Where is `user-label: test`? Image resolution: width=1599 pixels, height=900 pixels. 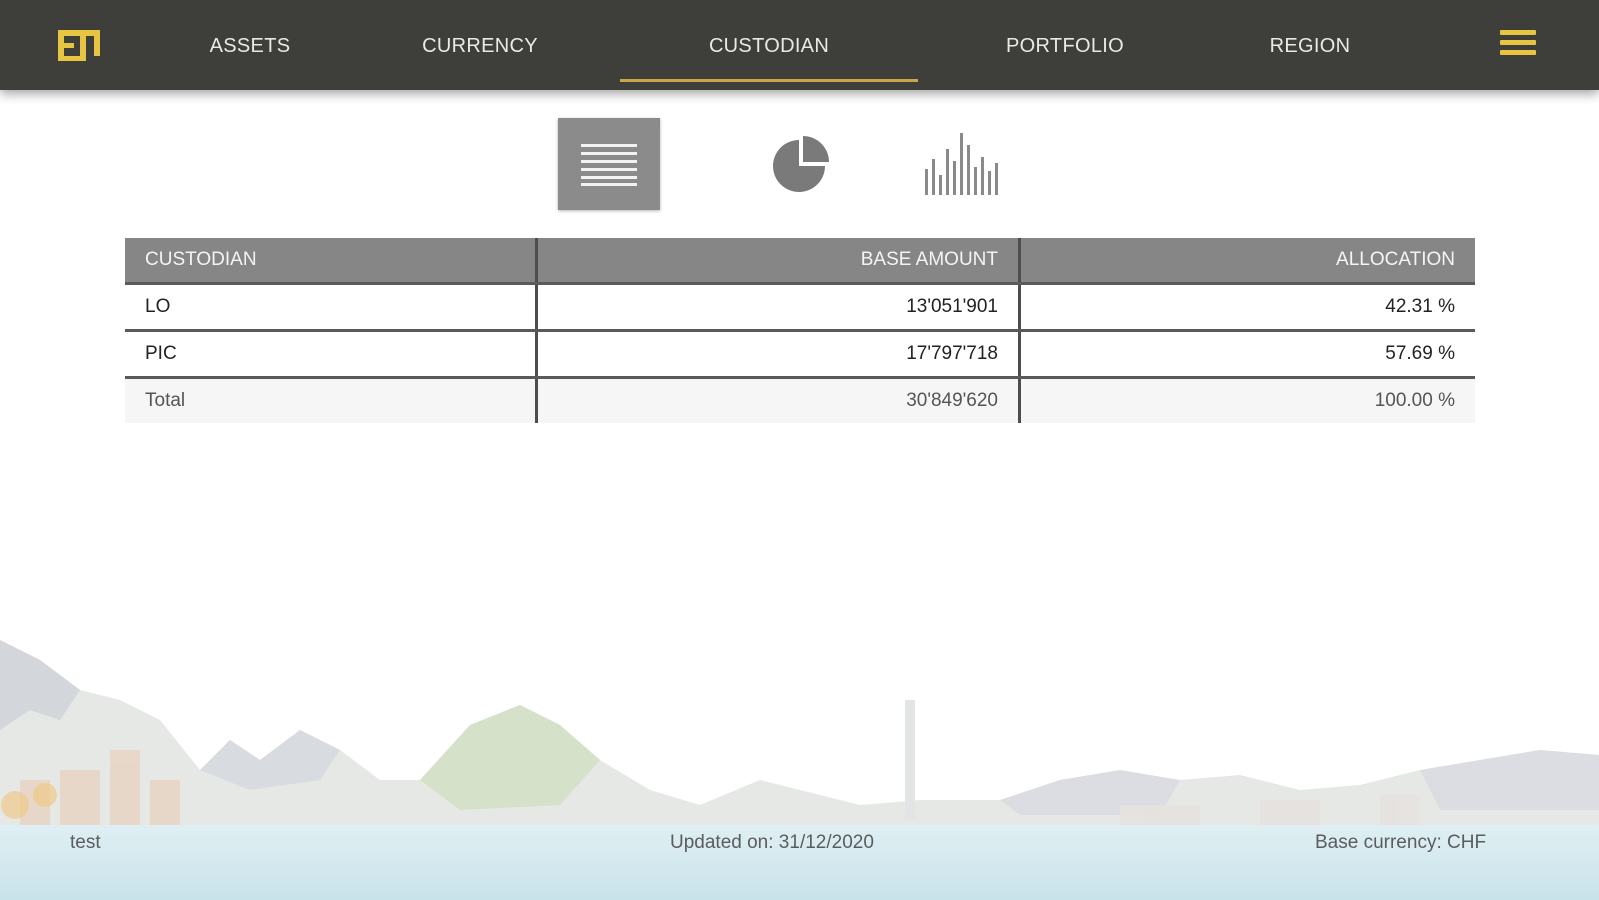 user-label: test is located at coordinates (85, 842).